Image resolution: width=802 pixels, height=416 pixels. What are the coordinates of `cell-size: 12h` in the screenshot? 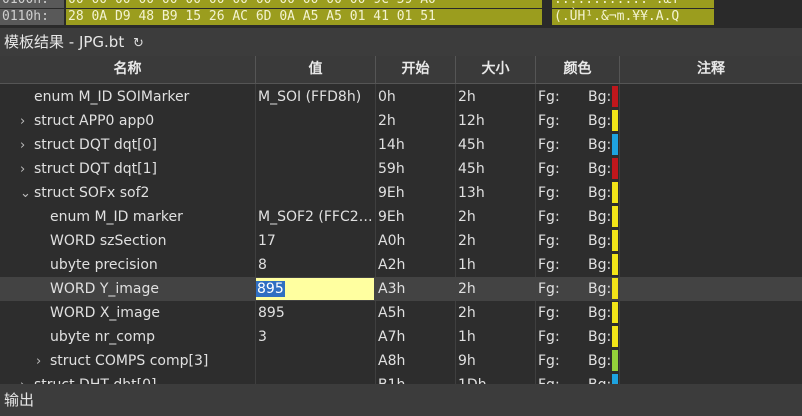 It's located at (471, 121).